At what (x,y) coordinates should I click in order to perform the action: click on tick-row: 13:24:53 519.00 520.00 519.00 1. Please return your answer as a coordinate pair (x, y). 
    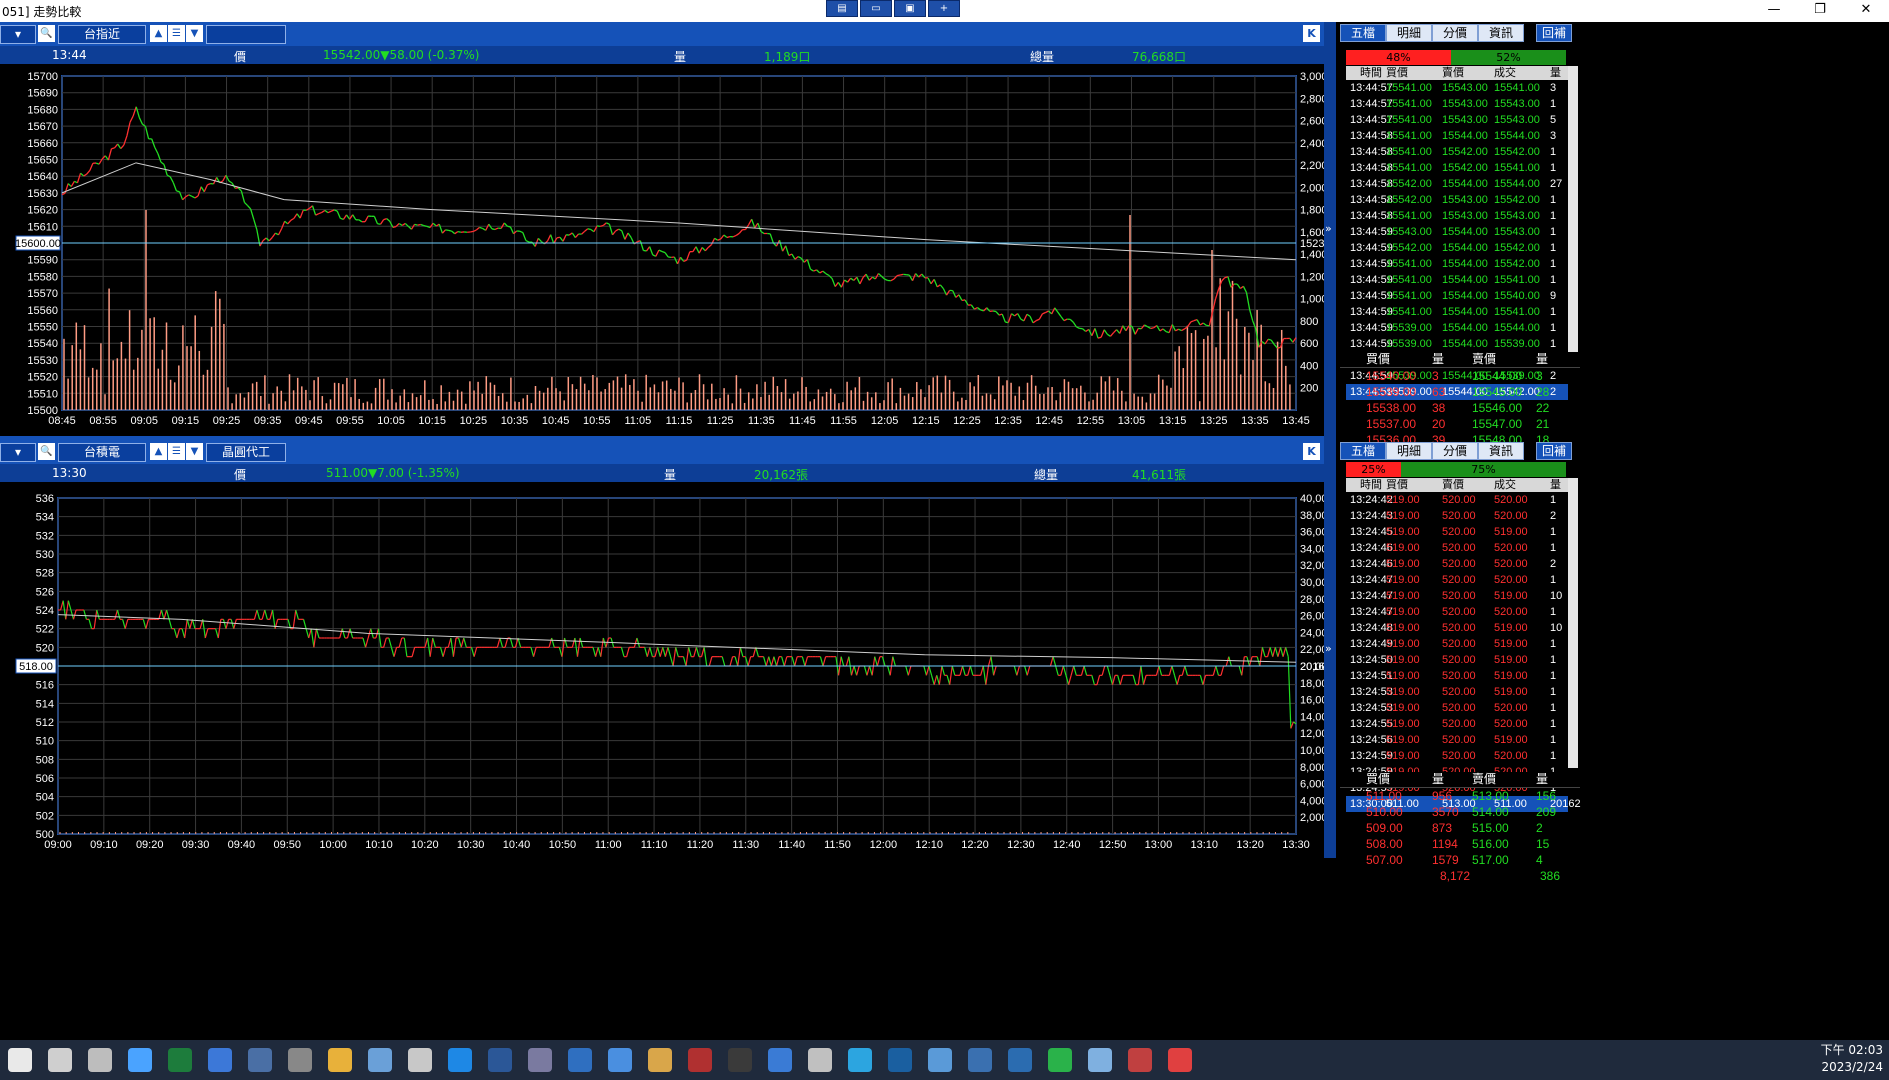
    Looking at the image, I should click on (1457, 692).